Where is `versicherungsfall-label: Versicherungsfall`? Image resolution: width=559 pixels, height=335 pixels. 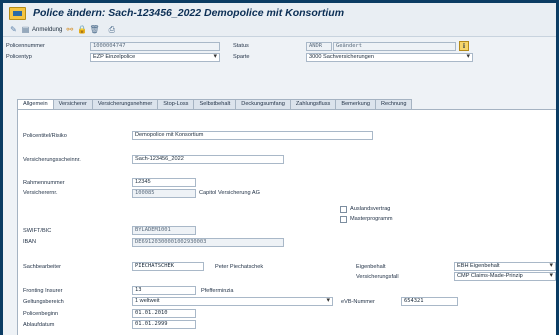 versicherungsfall-label: Versicherungsfall is located at coordinates (377, 277).